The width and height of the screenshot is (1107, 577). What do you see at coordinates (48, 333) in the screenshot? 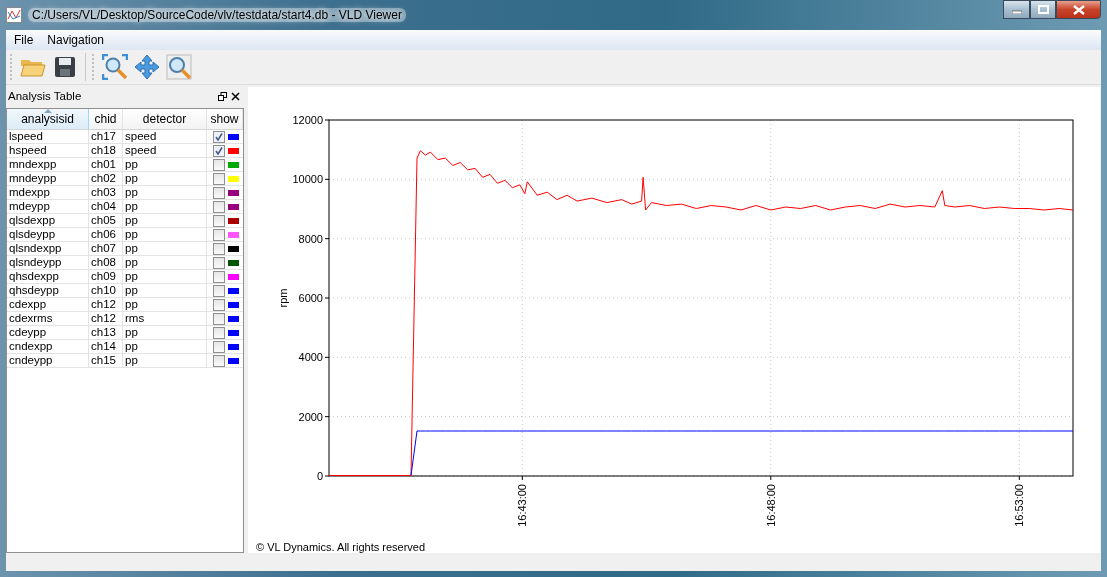
I see `table-cell: cdeypp` at bounding box center [48, 333].